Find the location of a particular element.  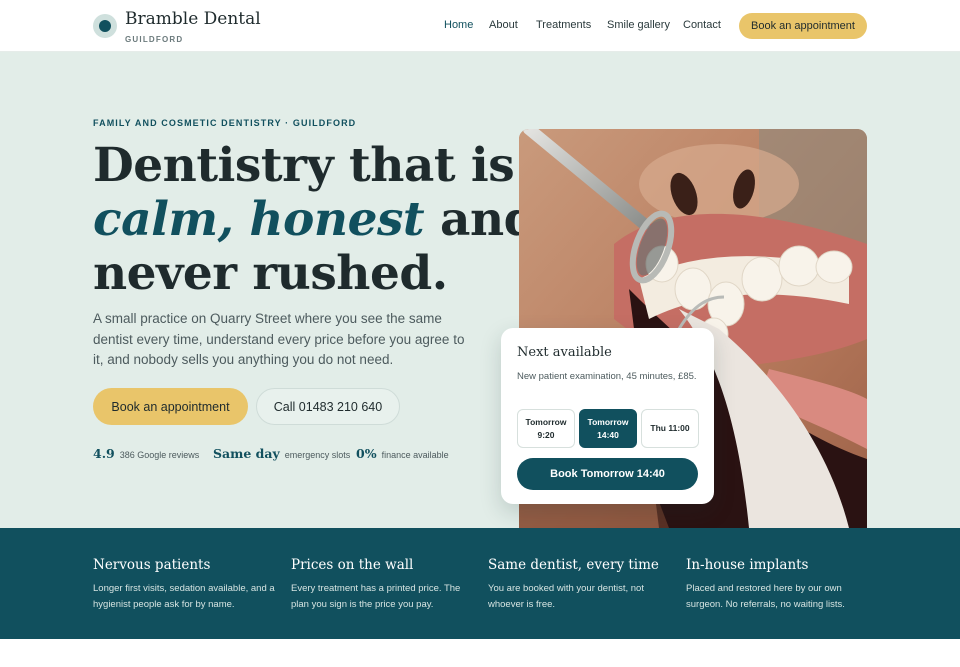

booking-title: Next available is located at coordinates (564, 352).